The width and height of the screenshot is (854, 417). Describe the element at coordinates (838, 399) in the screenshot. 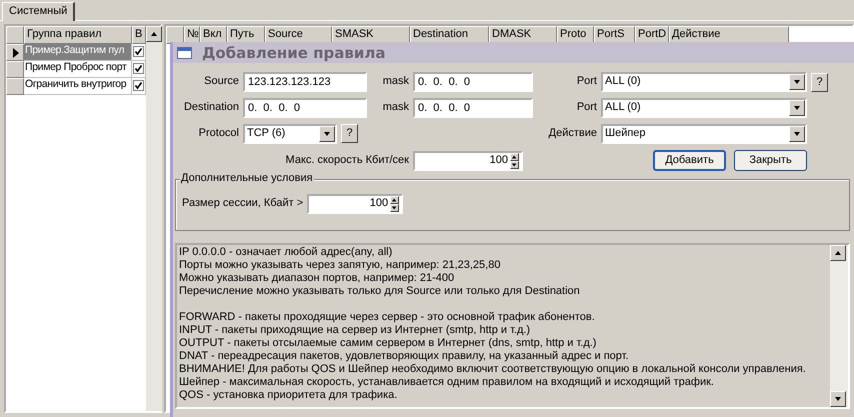

I see `scroll-down-icon` at that location.